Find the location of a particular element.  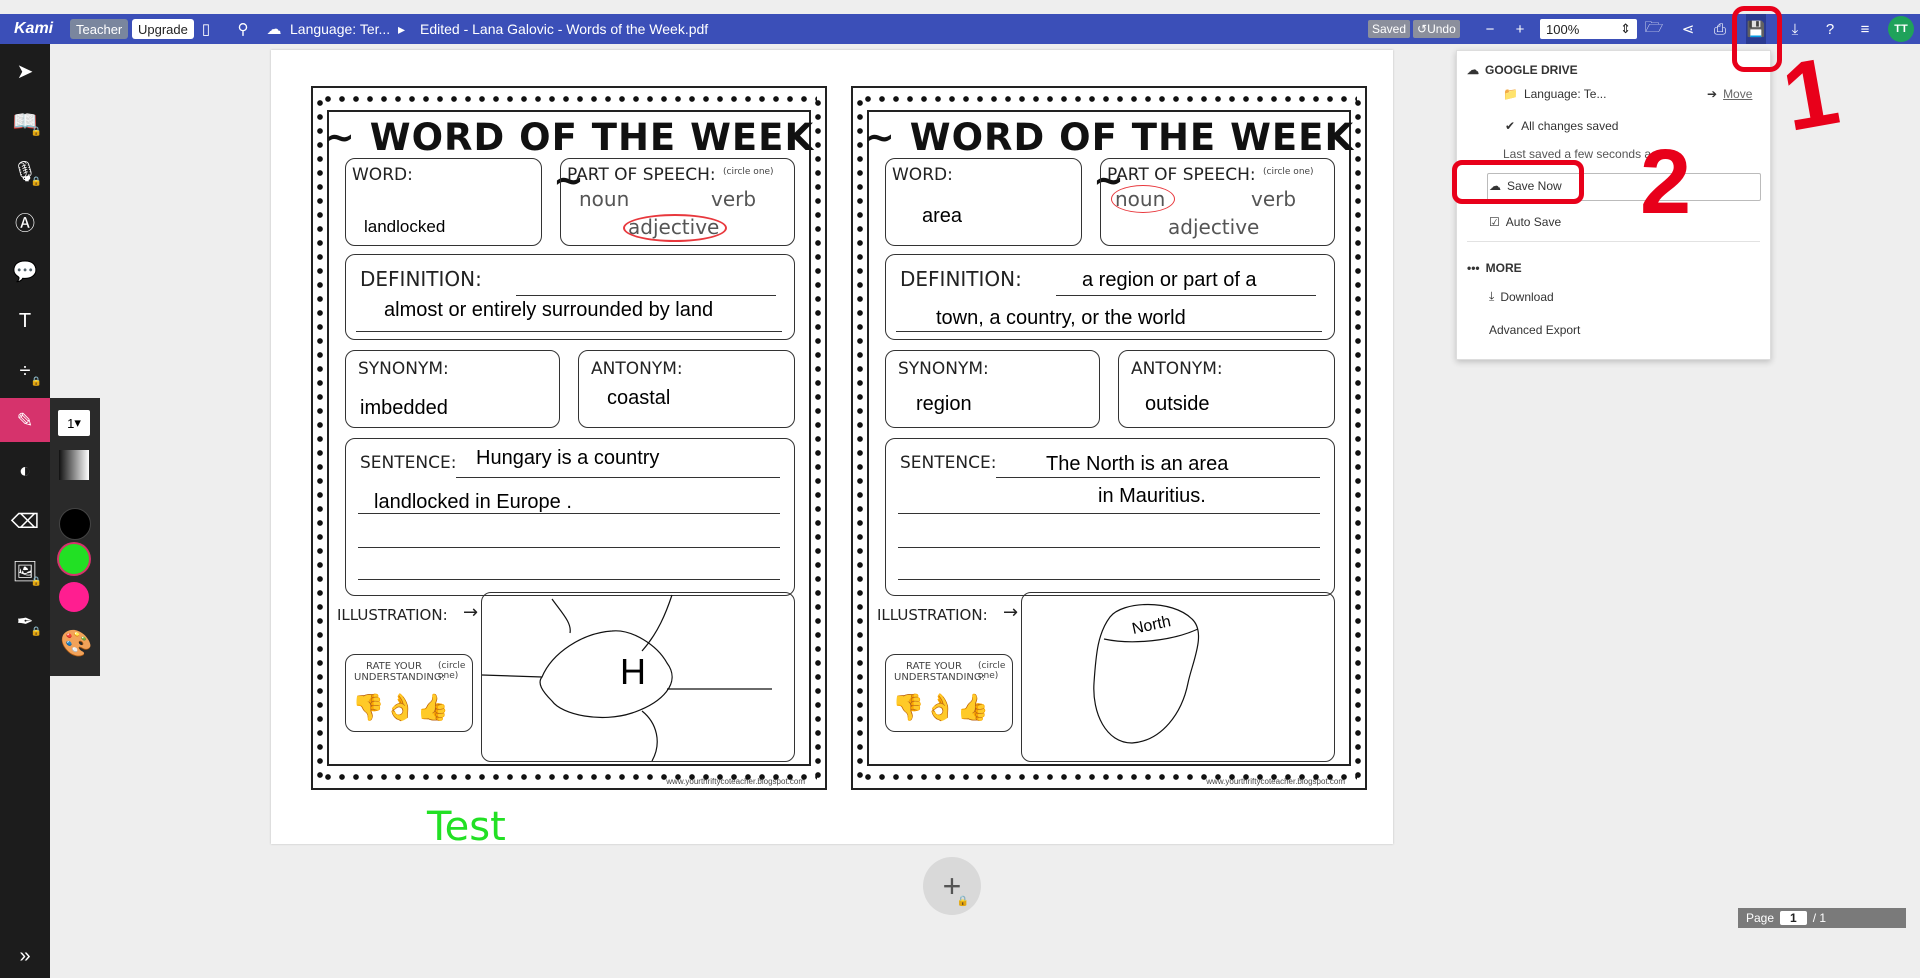

rate-label: RATE YOUR UNDERSTANDING: is located at coordinates (400, 672).